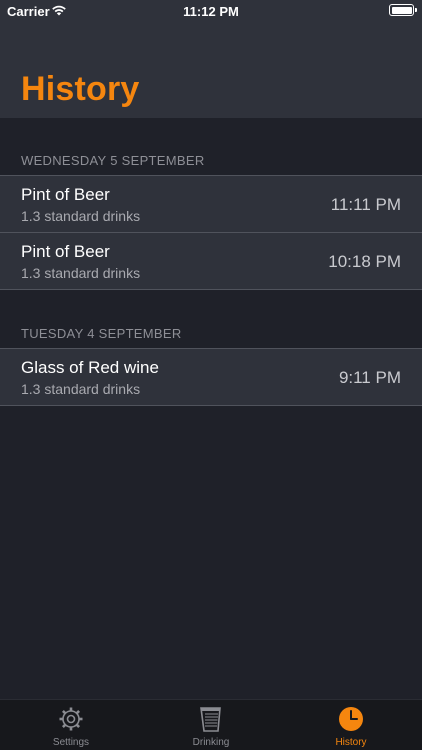 The height and width of the screenshot is (750, 422). What do you see at coordinates (101, 333) in the screenshot?
I see `section-header-date: TUESDAY 4 SEPTEMBER` at bounding box center [101, 333].